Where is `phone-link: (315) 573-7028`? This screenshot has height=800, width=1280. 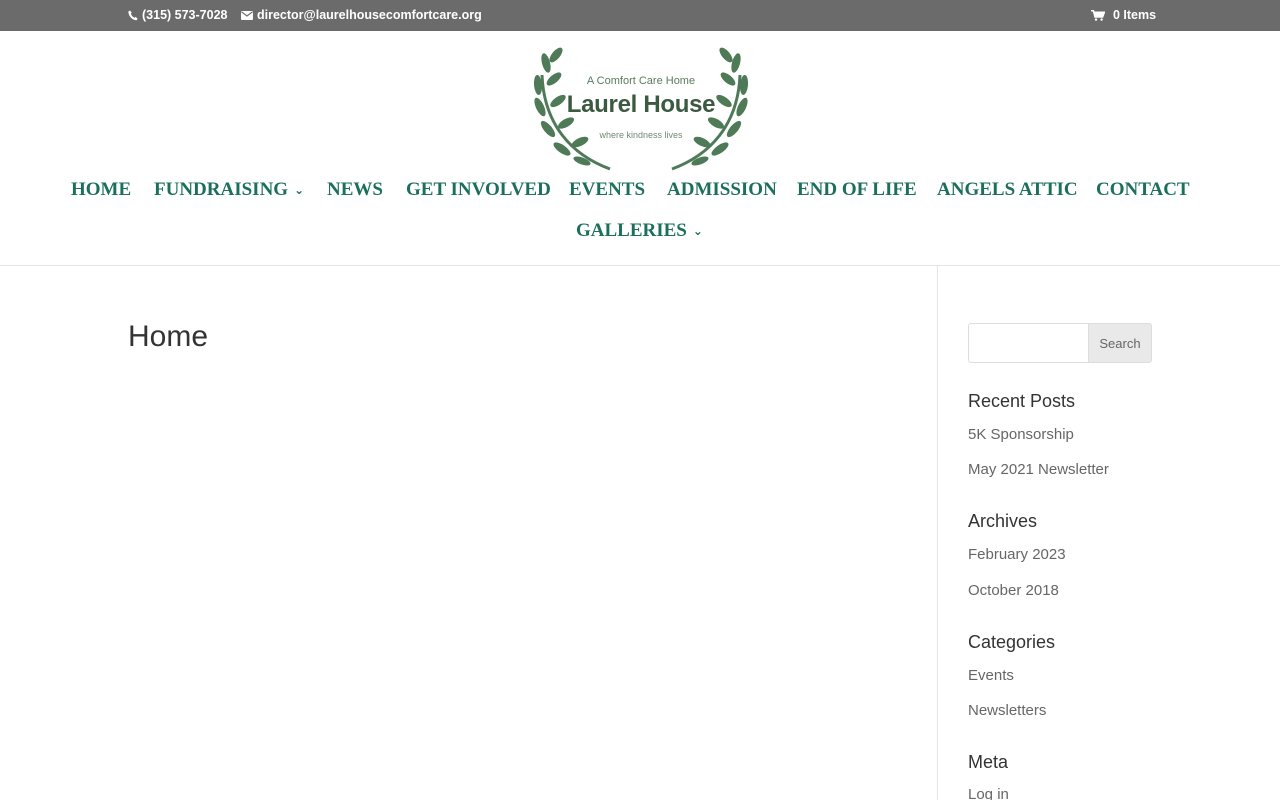
phone-link: (315) 573-7028 is located at coordinates (177, 15).